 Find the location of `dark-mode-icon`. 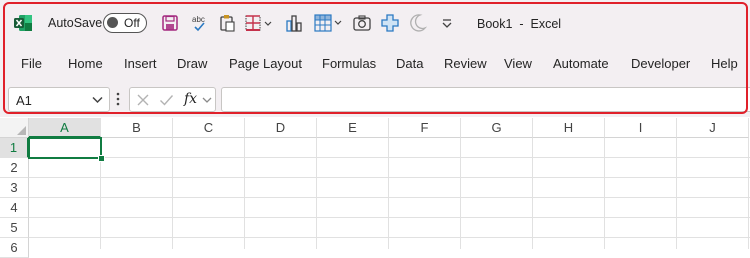

dark-mode-icon is located at coordinates (418, 23).